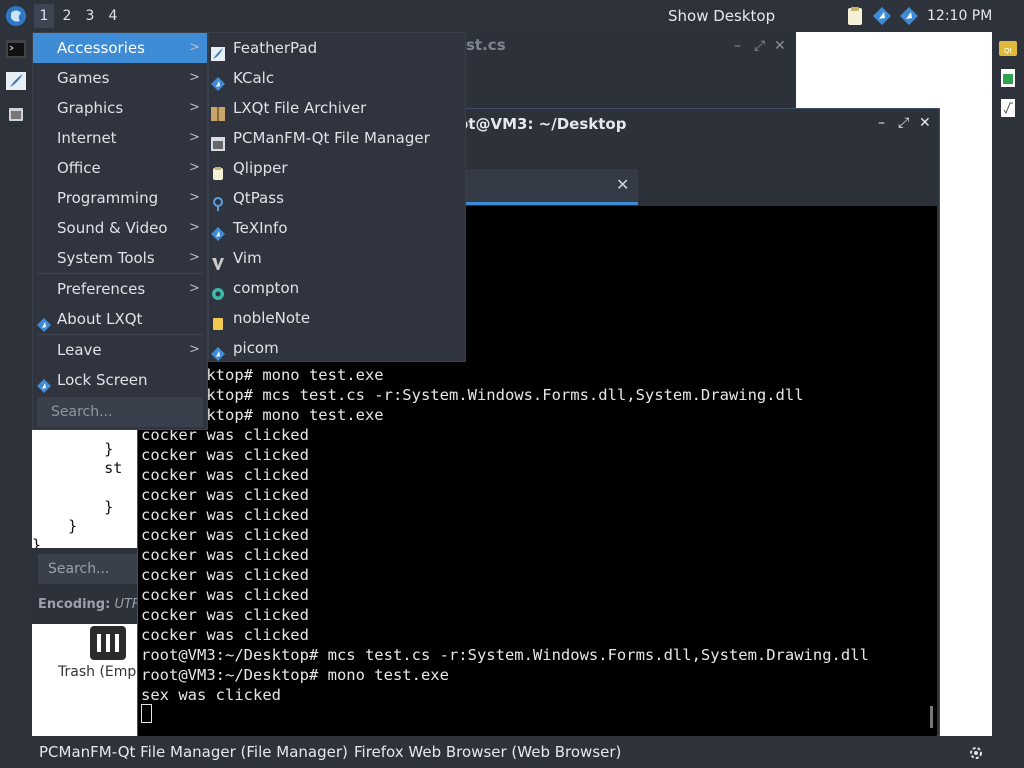  What do you see at coordinates (193, 752) in the screenshot?
I see `taskbar-item-file-manager: PCManFM-Qt File Manager (File Manager)` at bounding box center [193, 752].